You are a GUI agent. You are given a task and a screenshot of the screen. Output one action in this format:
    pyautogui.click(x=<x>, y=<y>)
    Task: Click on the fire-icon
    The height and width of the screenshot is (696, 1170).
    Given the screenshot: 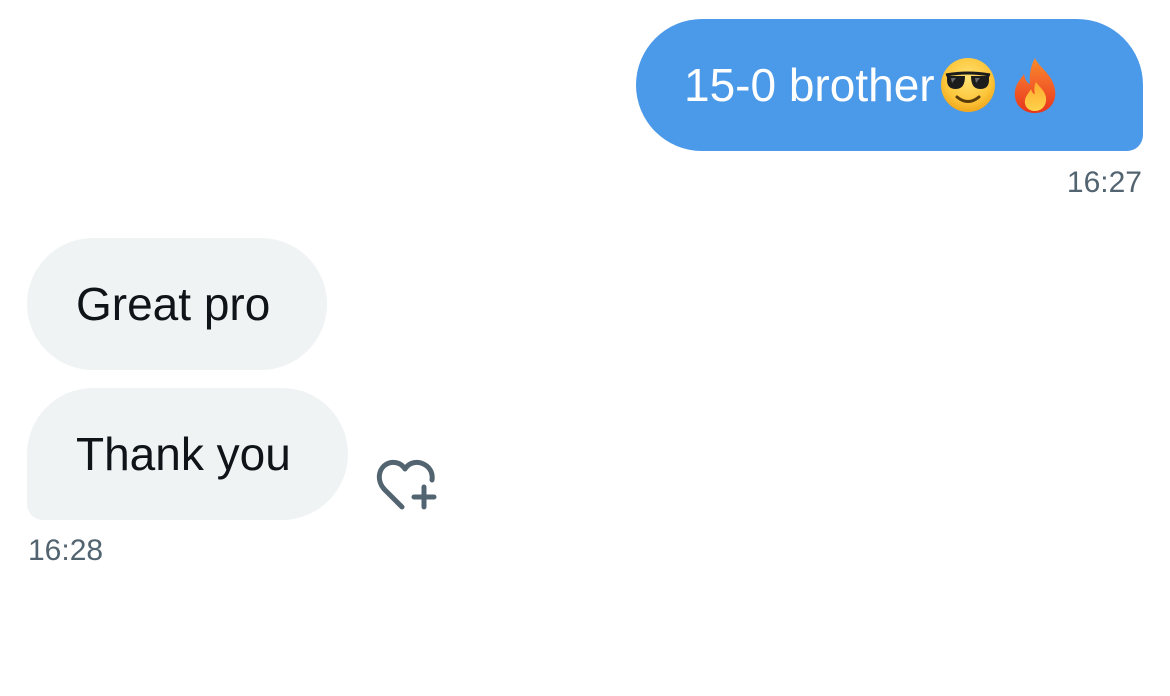 What is the action you would take?
    pyautogui.click(x=1034, y=85)
    